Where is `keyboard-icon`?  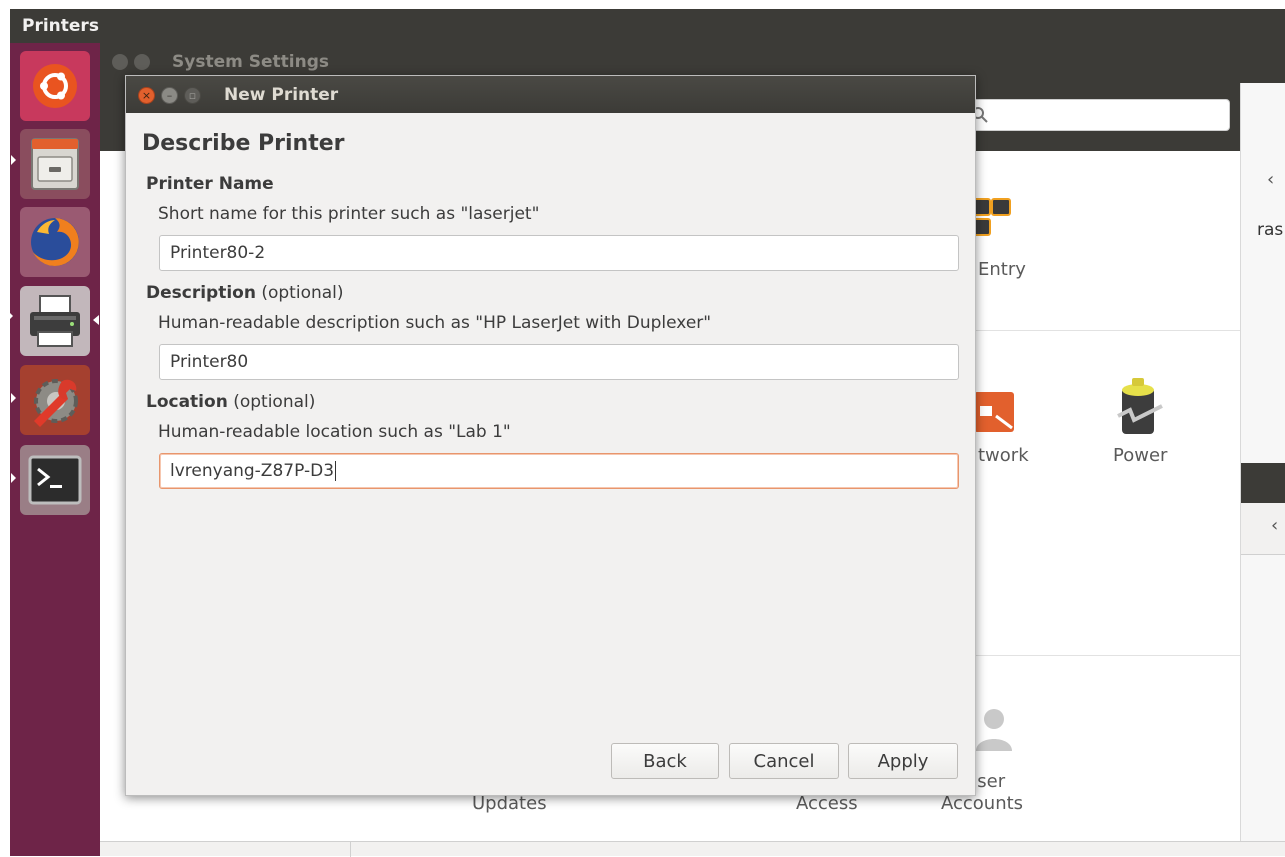 keyboard-icon is located at coordinates (991, 217).